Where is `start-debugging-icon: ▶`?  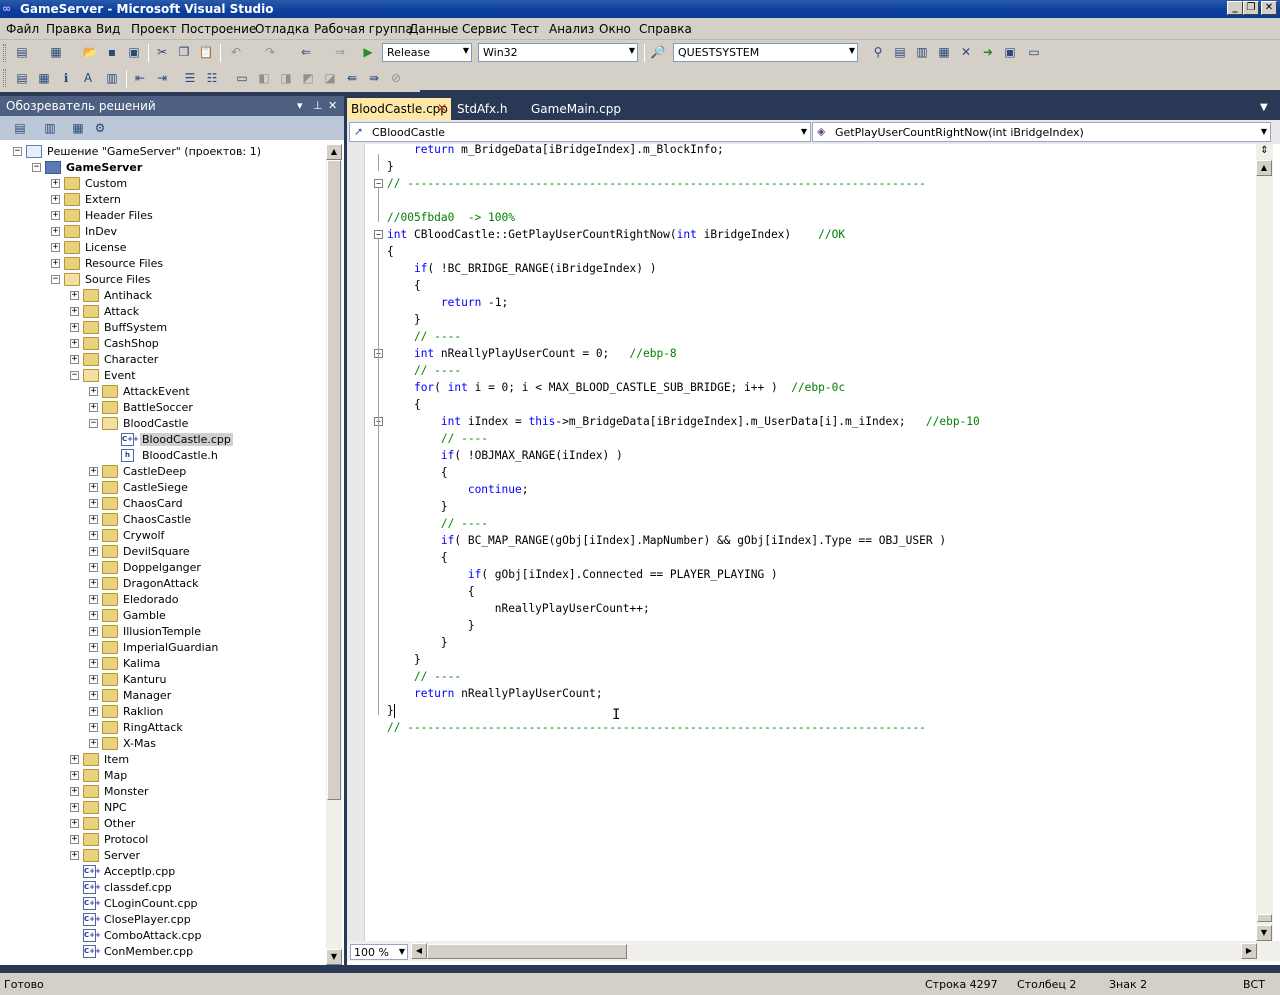
start-debugging-icon: ▶ is located at coordinates (368, 52).